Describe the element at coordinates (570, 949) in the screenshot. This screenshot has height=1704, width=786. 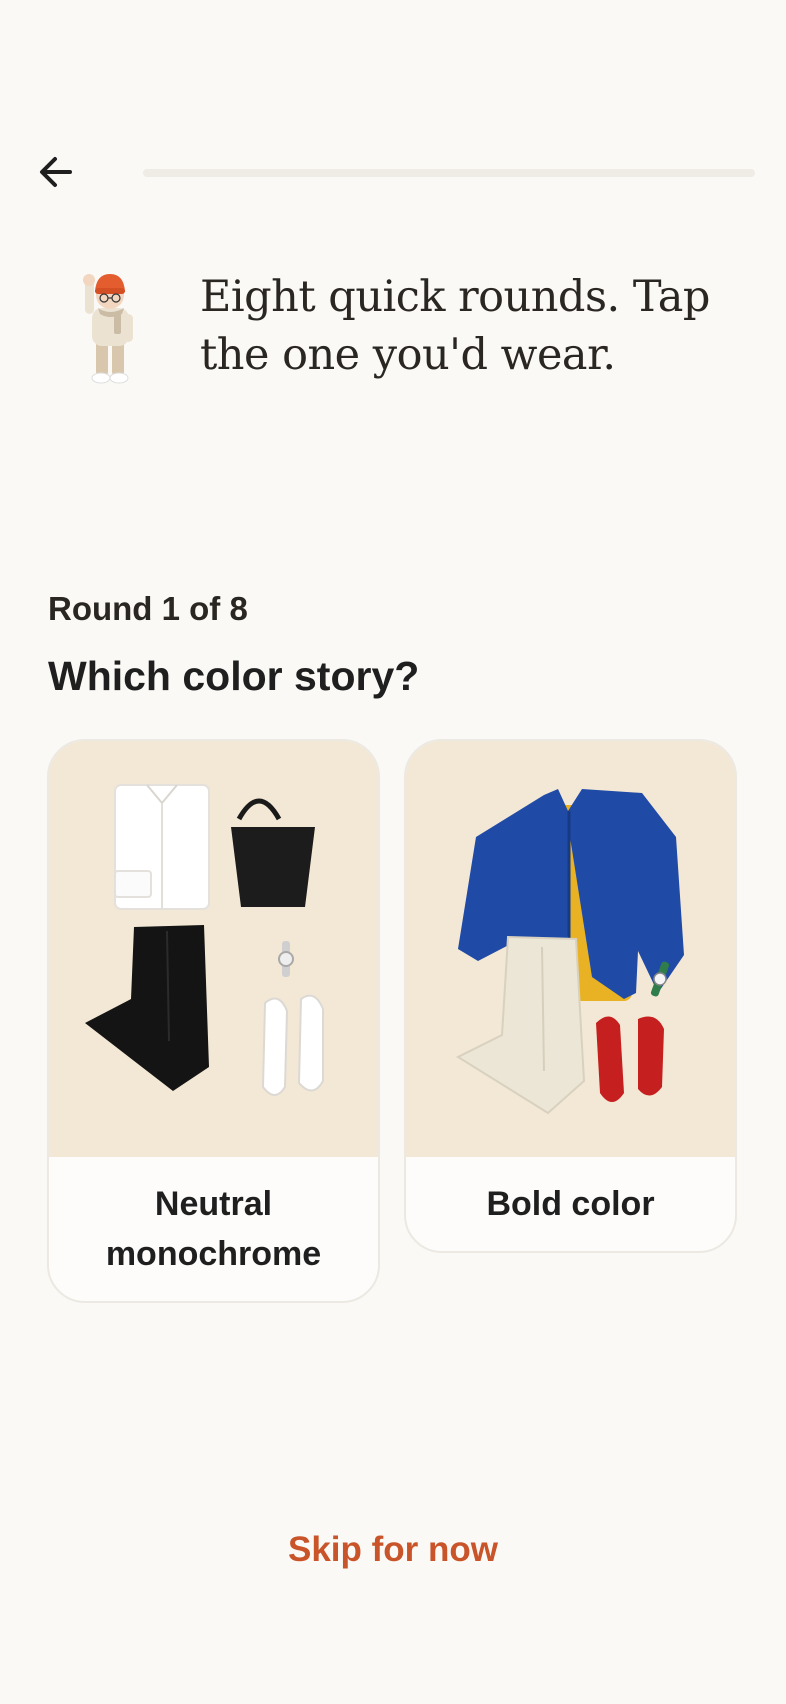
I see `outfit-bold-color-image` at that location.